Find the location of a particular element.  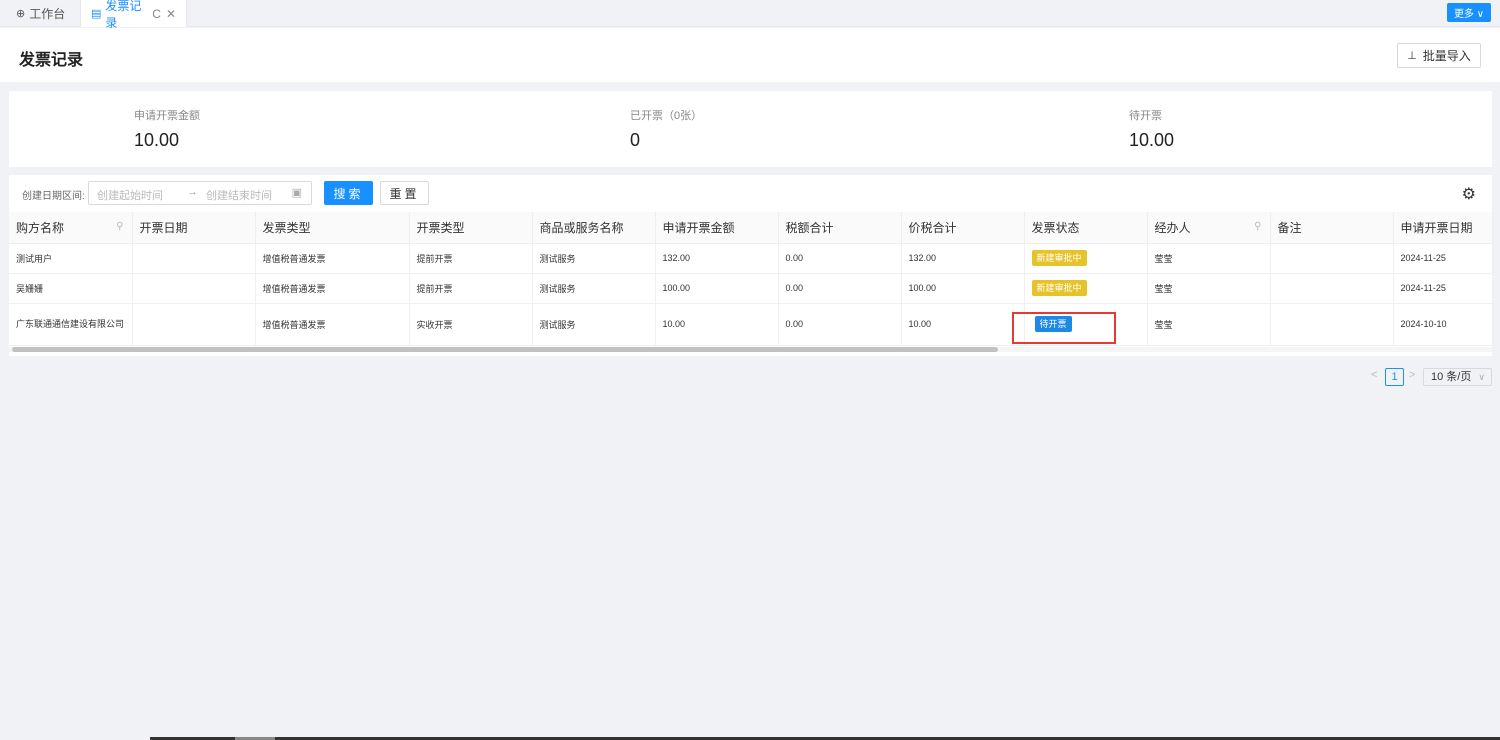

document-icon: ▤ is located at coordinates (96, 14).